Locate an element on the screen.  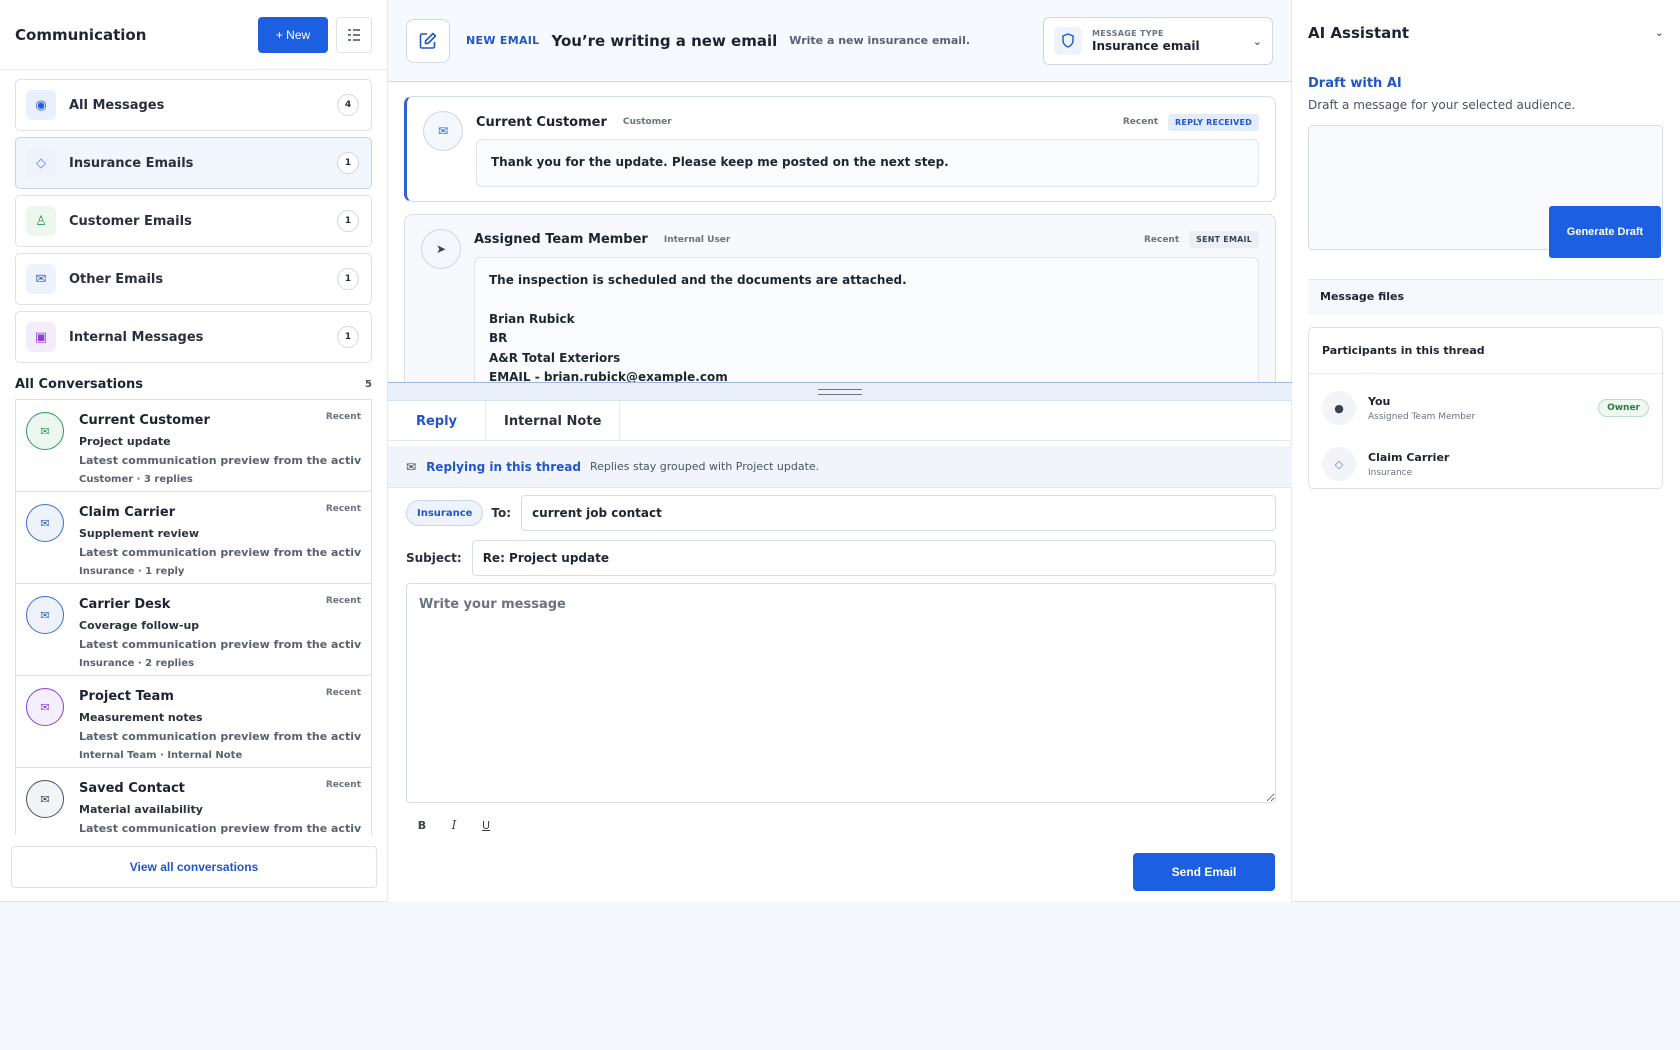
folder-item: ▣ Internal Messages 1 is located at coordinates (193, 337).